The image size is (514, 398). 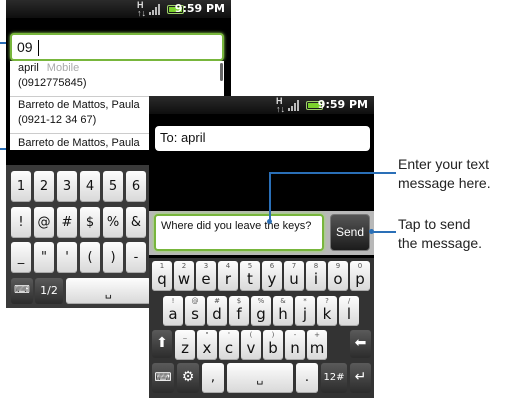 What do you see at coordinates (316, 276) in the screenshot?
I see `key-i: 8i` at bounding box center [316, 276].